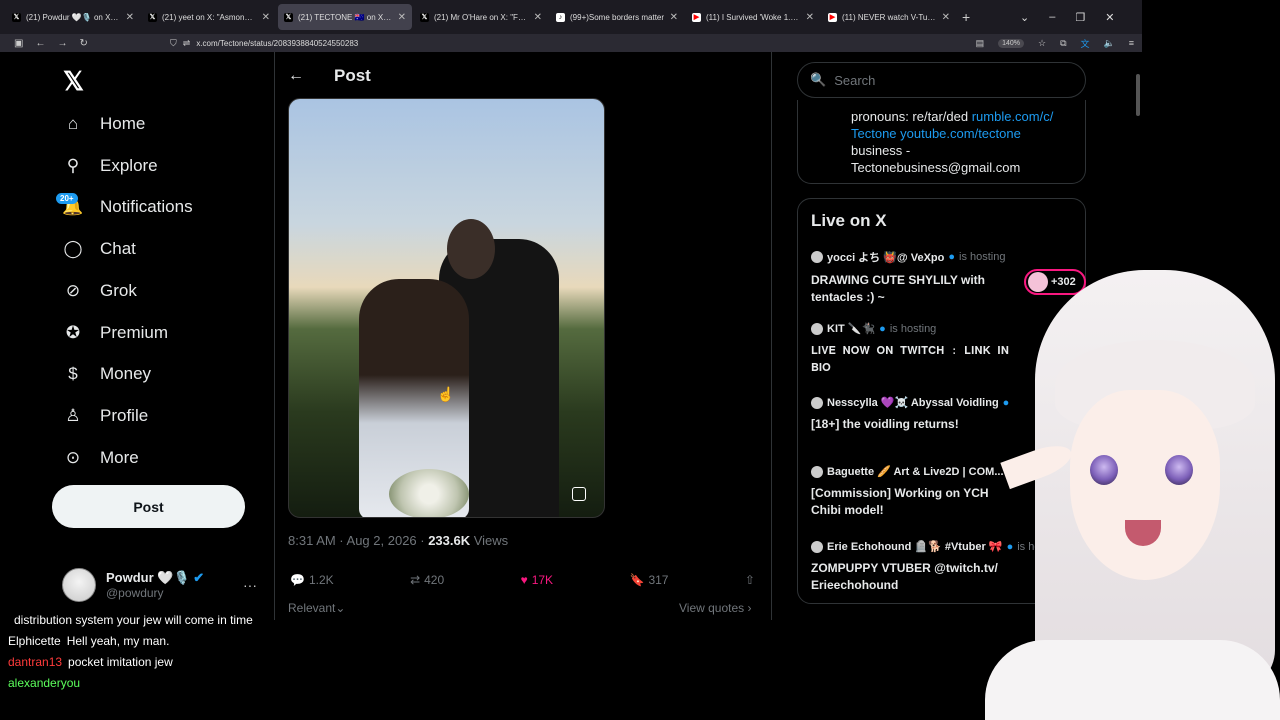 The image size is (1280, 720). Describe the element at coordinates (1042, 43) in the screenshot. I see `bookmark-star-icon: ☆` at that location.